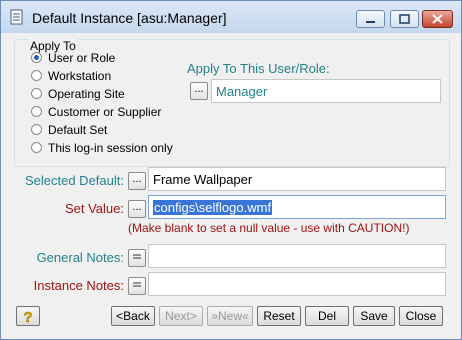 Image resolution: width=462 pixels, height=340 pixels. Describe the element at coordinates (105, 111) in the screenshot. I see `radio-label: Customer or Supplier` at that location.